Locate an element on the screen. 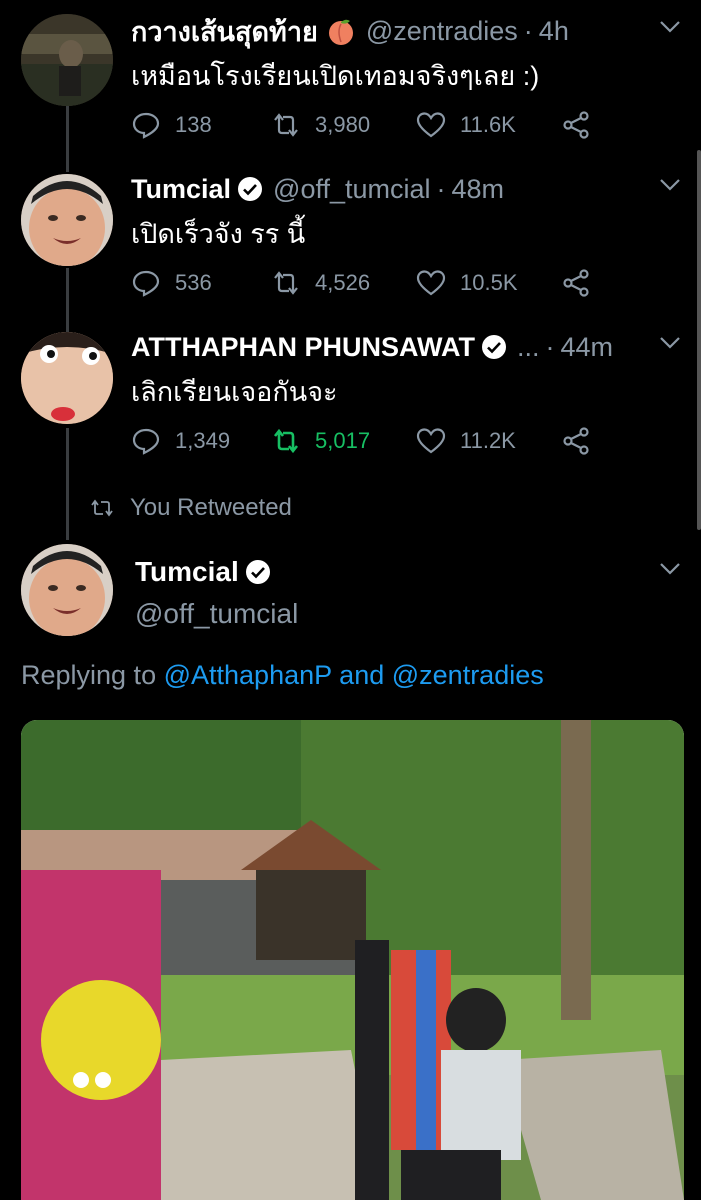 The width and height of the screenshot is (701, 1200). mention-link: @AtthaphanP is located at coordinates (248, 675).